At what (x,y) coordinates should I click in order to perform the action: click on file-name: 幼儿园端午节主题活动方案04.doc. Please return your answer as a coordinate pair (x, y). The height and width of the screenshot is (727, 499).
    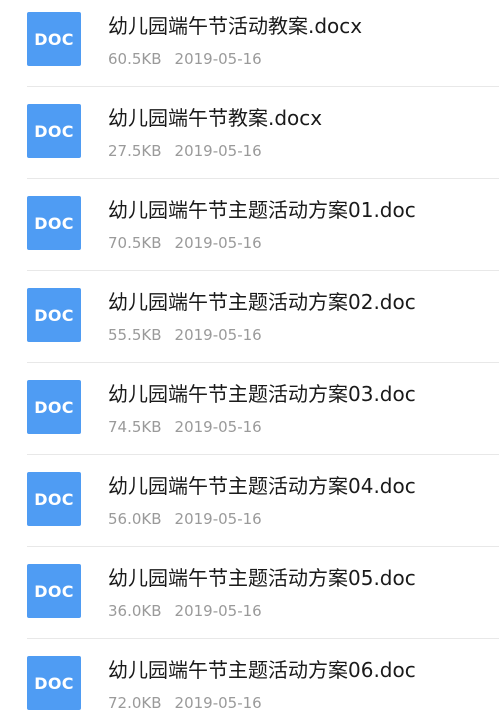
    Looking at the image, I should click on (262, 486).